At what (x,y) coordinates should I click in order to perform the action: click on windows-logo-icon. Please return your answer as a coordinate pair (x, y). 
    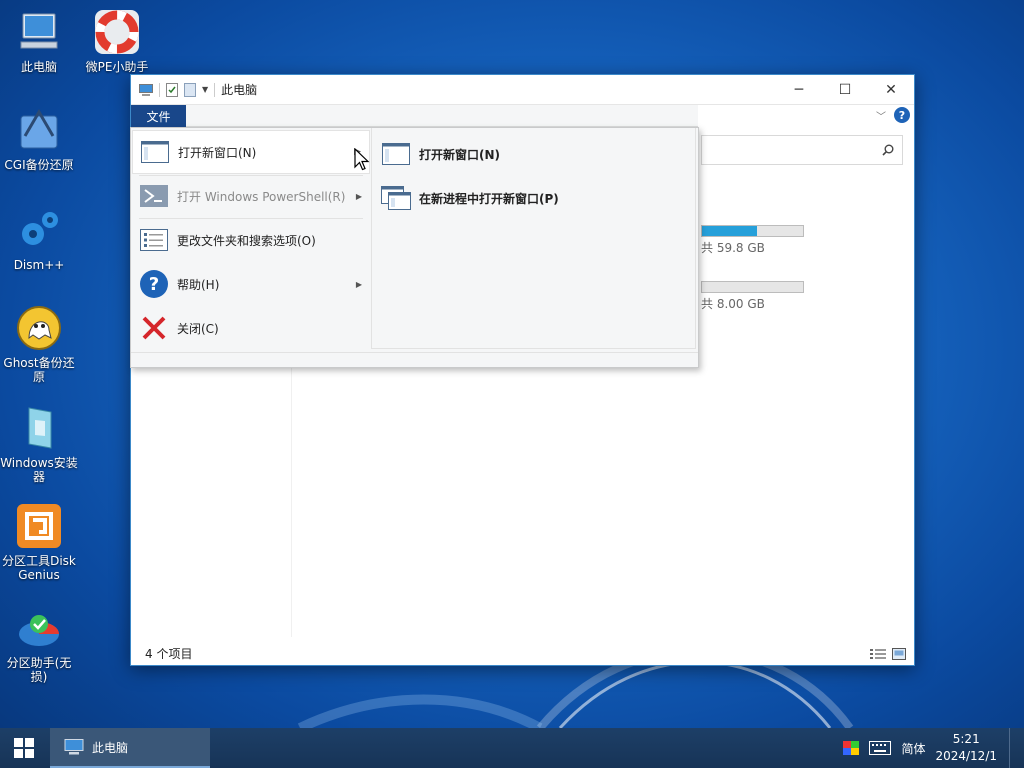
    Looking at the image, I should click on (24, 748).